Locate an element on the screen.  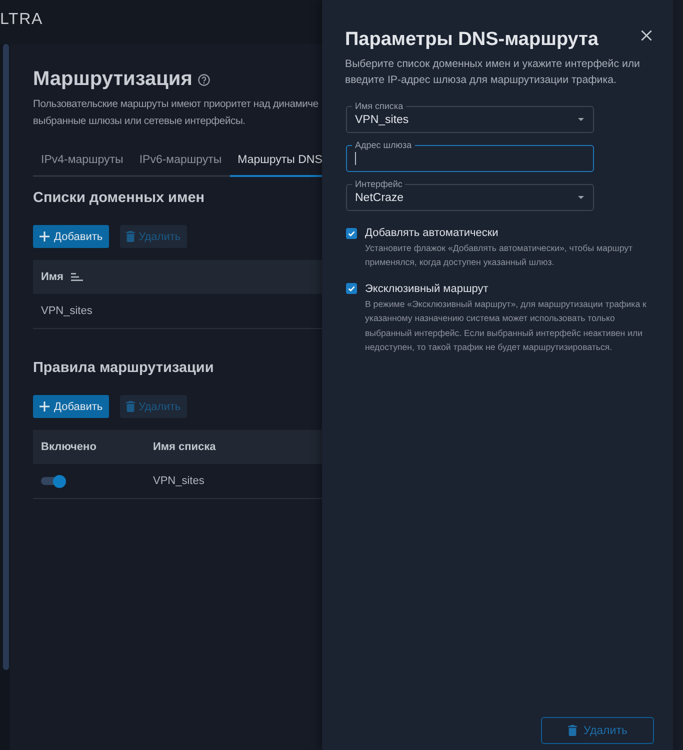
section-title: Правила маршрутизации is located at coordinates (124, 368).